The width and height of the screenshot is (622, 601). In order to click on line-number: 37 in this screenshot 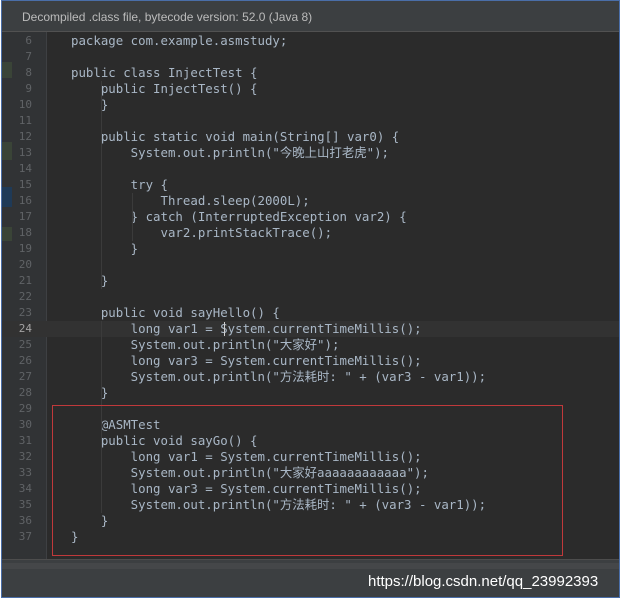, I will do `click(25, 536)`.